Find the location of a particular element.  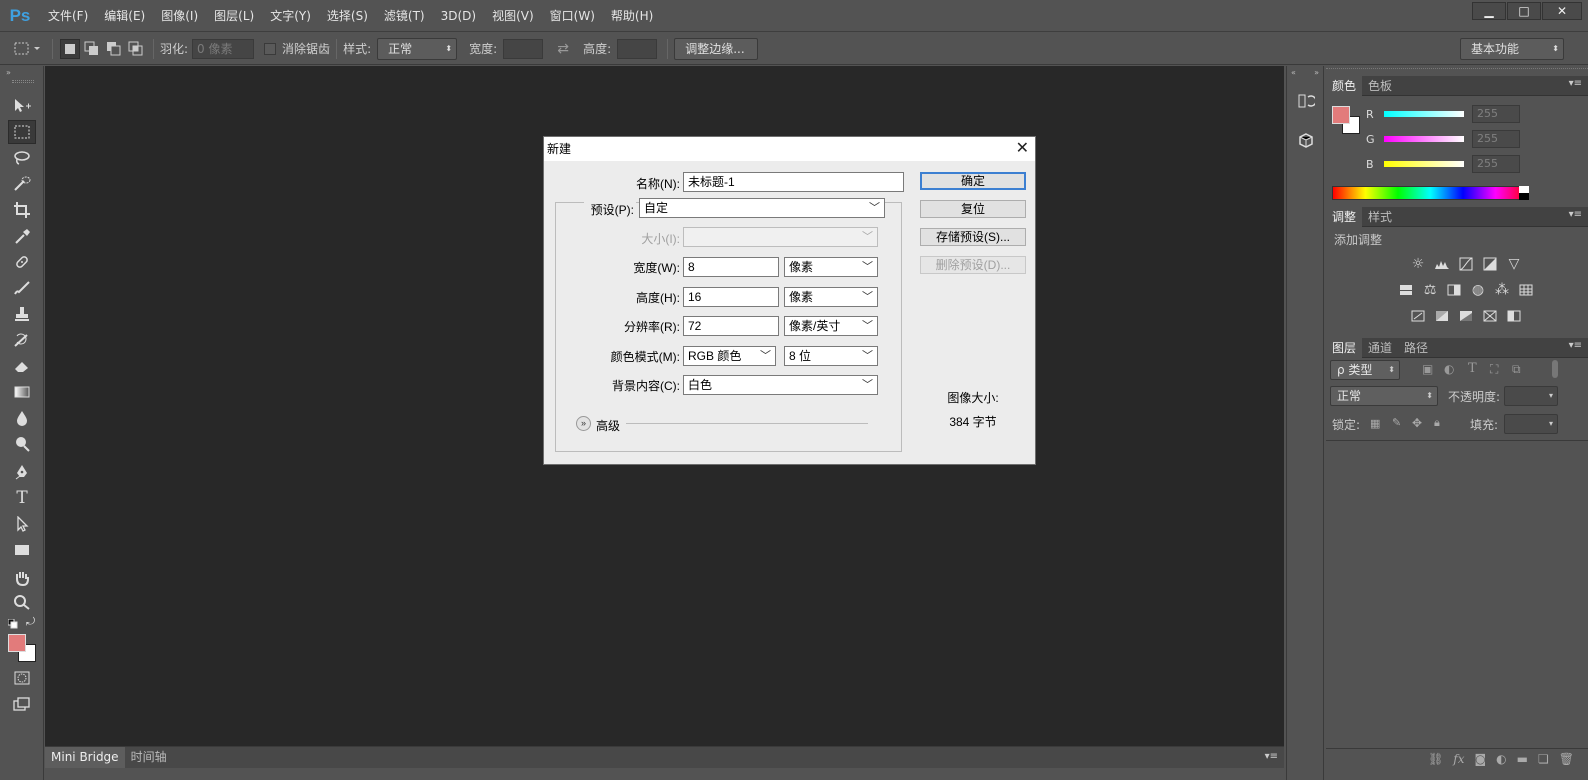

preset-dropdown: 自定 ﹀ is located at coordinates (762, 208).